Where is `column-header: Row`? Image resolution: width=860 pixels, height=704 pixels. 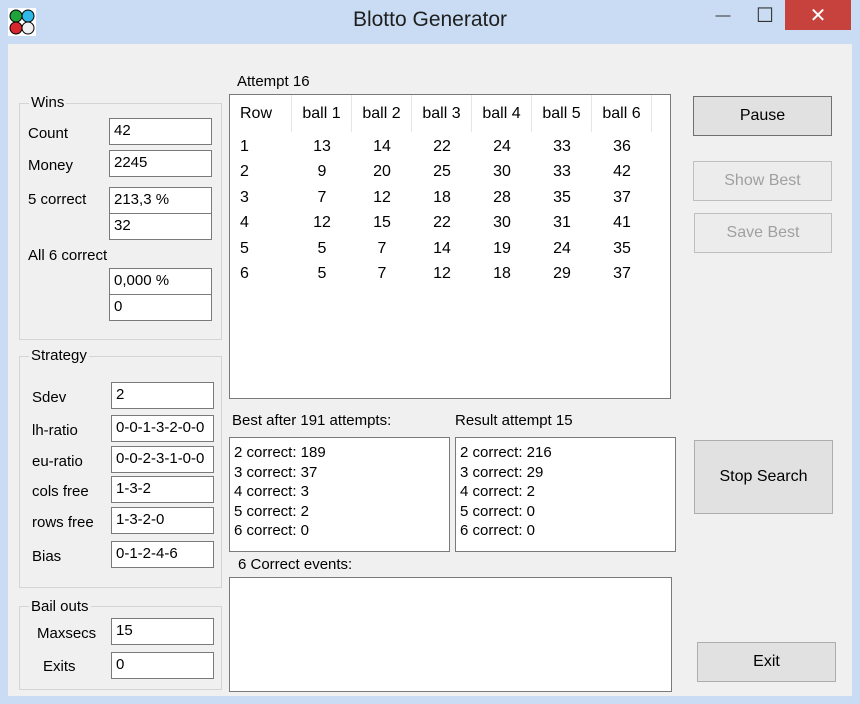 column-header: Row is located at coordinates (261, 113).